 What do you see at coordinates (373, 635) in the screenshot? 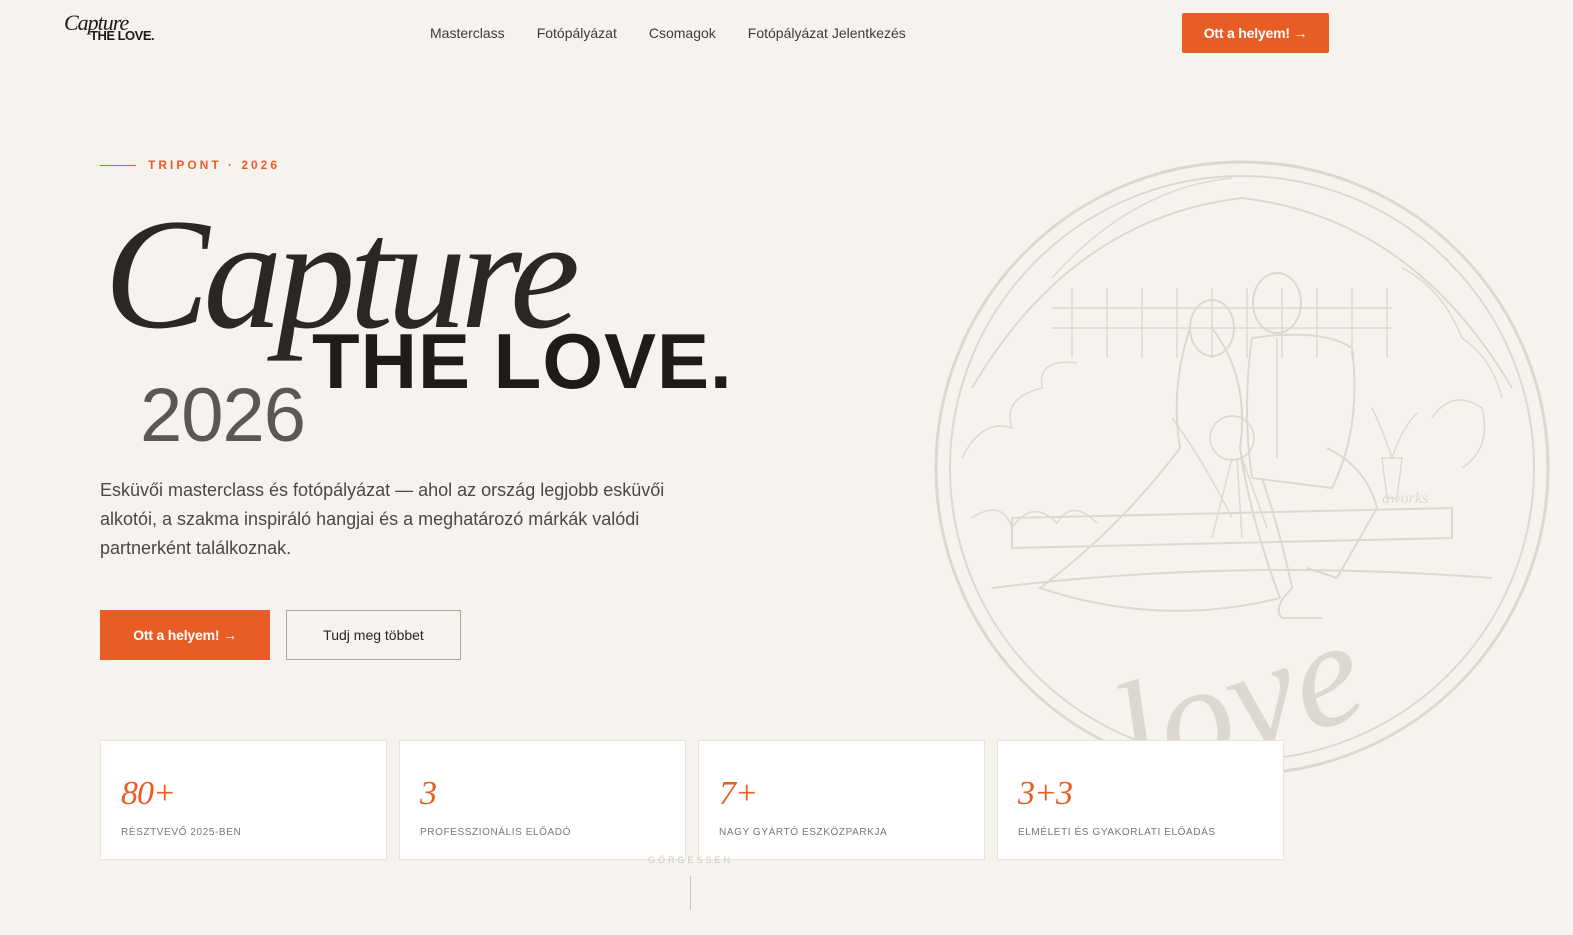
I see `learn-more-button: Tudj meg többet` at bounding box center [373, 635].